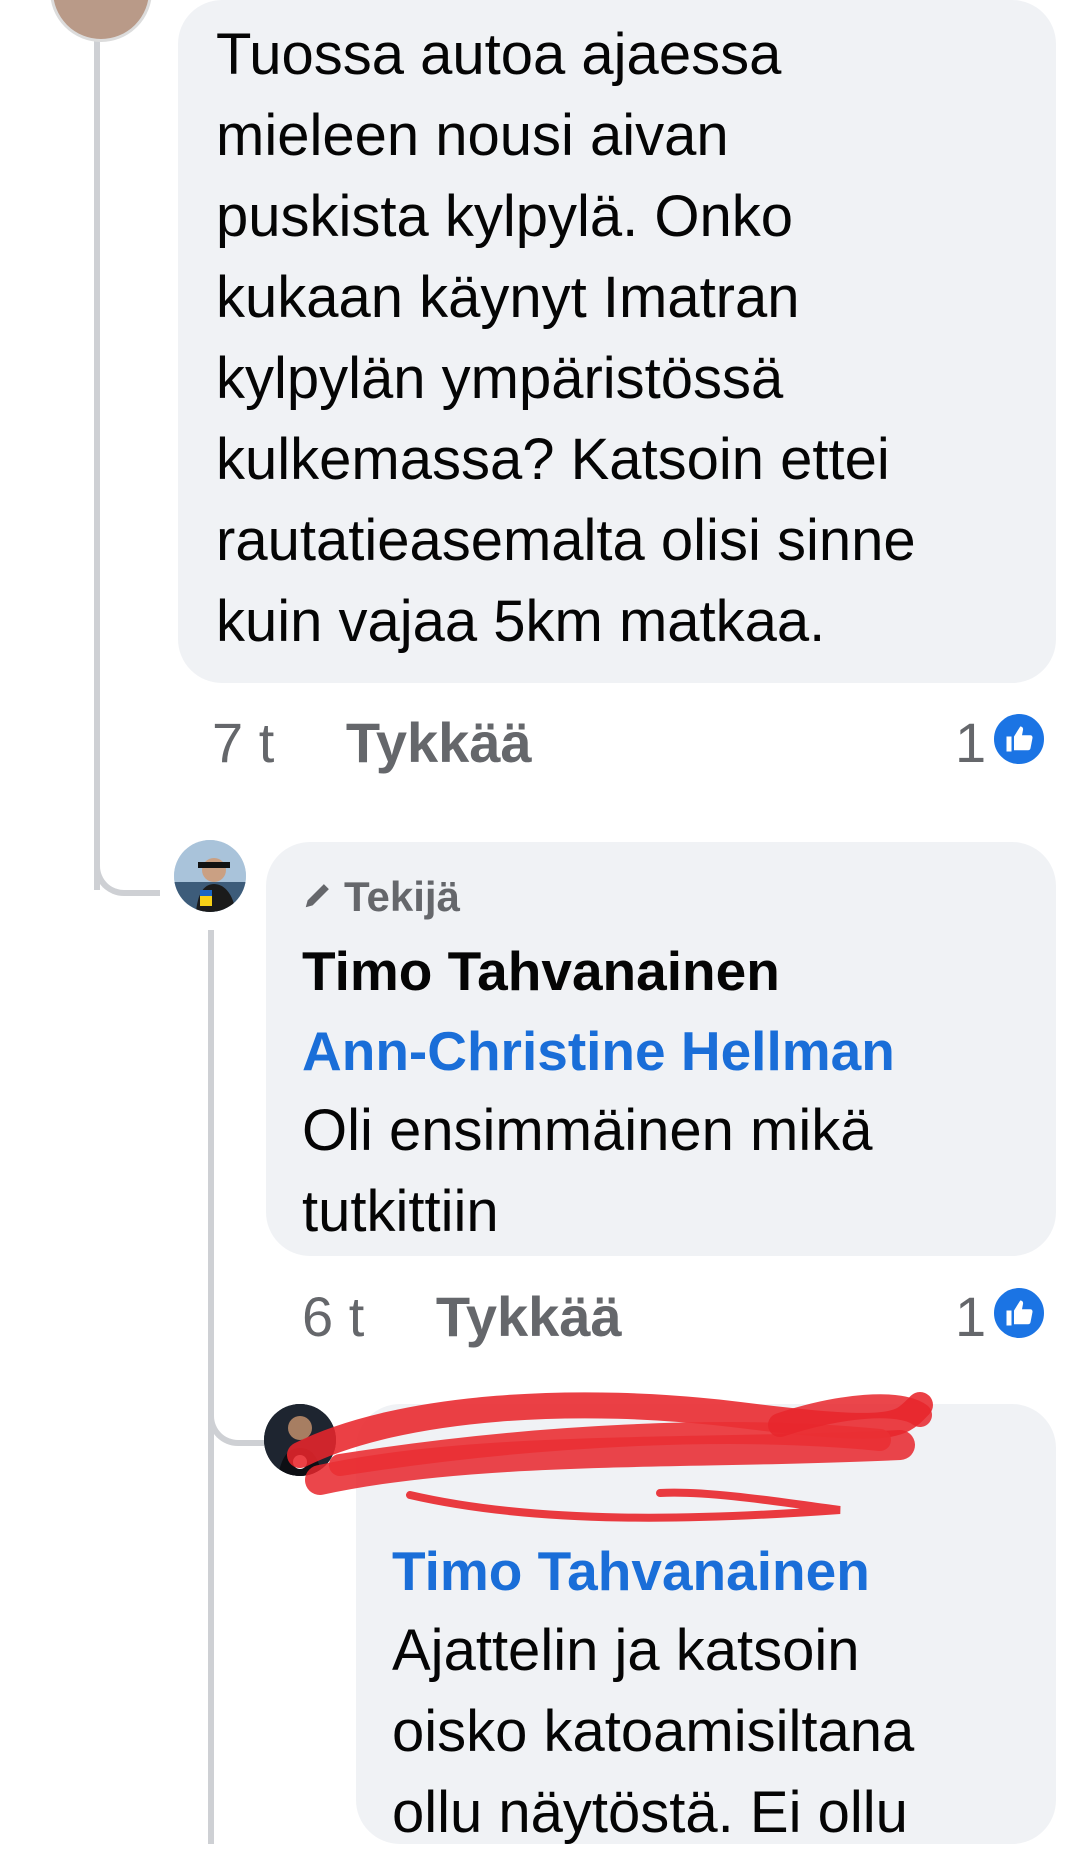 The height and width of the screenshot is (1853, 1080). I want to click on comment-text-line: kukaan käynyt Imatran, so click(508, 297).